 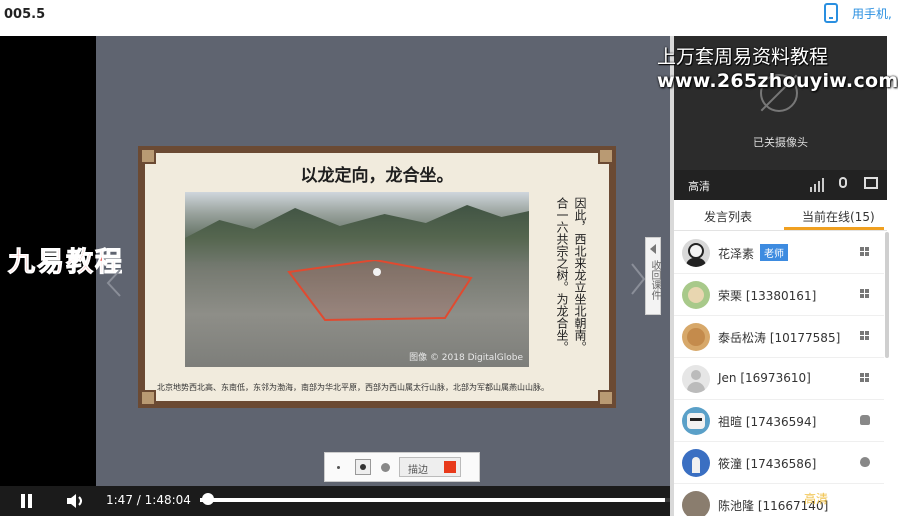 I want to click on active-tab-indicator, so click(x=834, y=228).